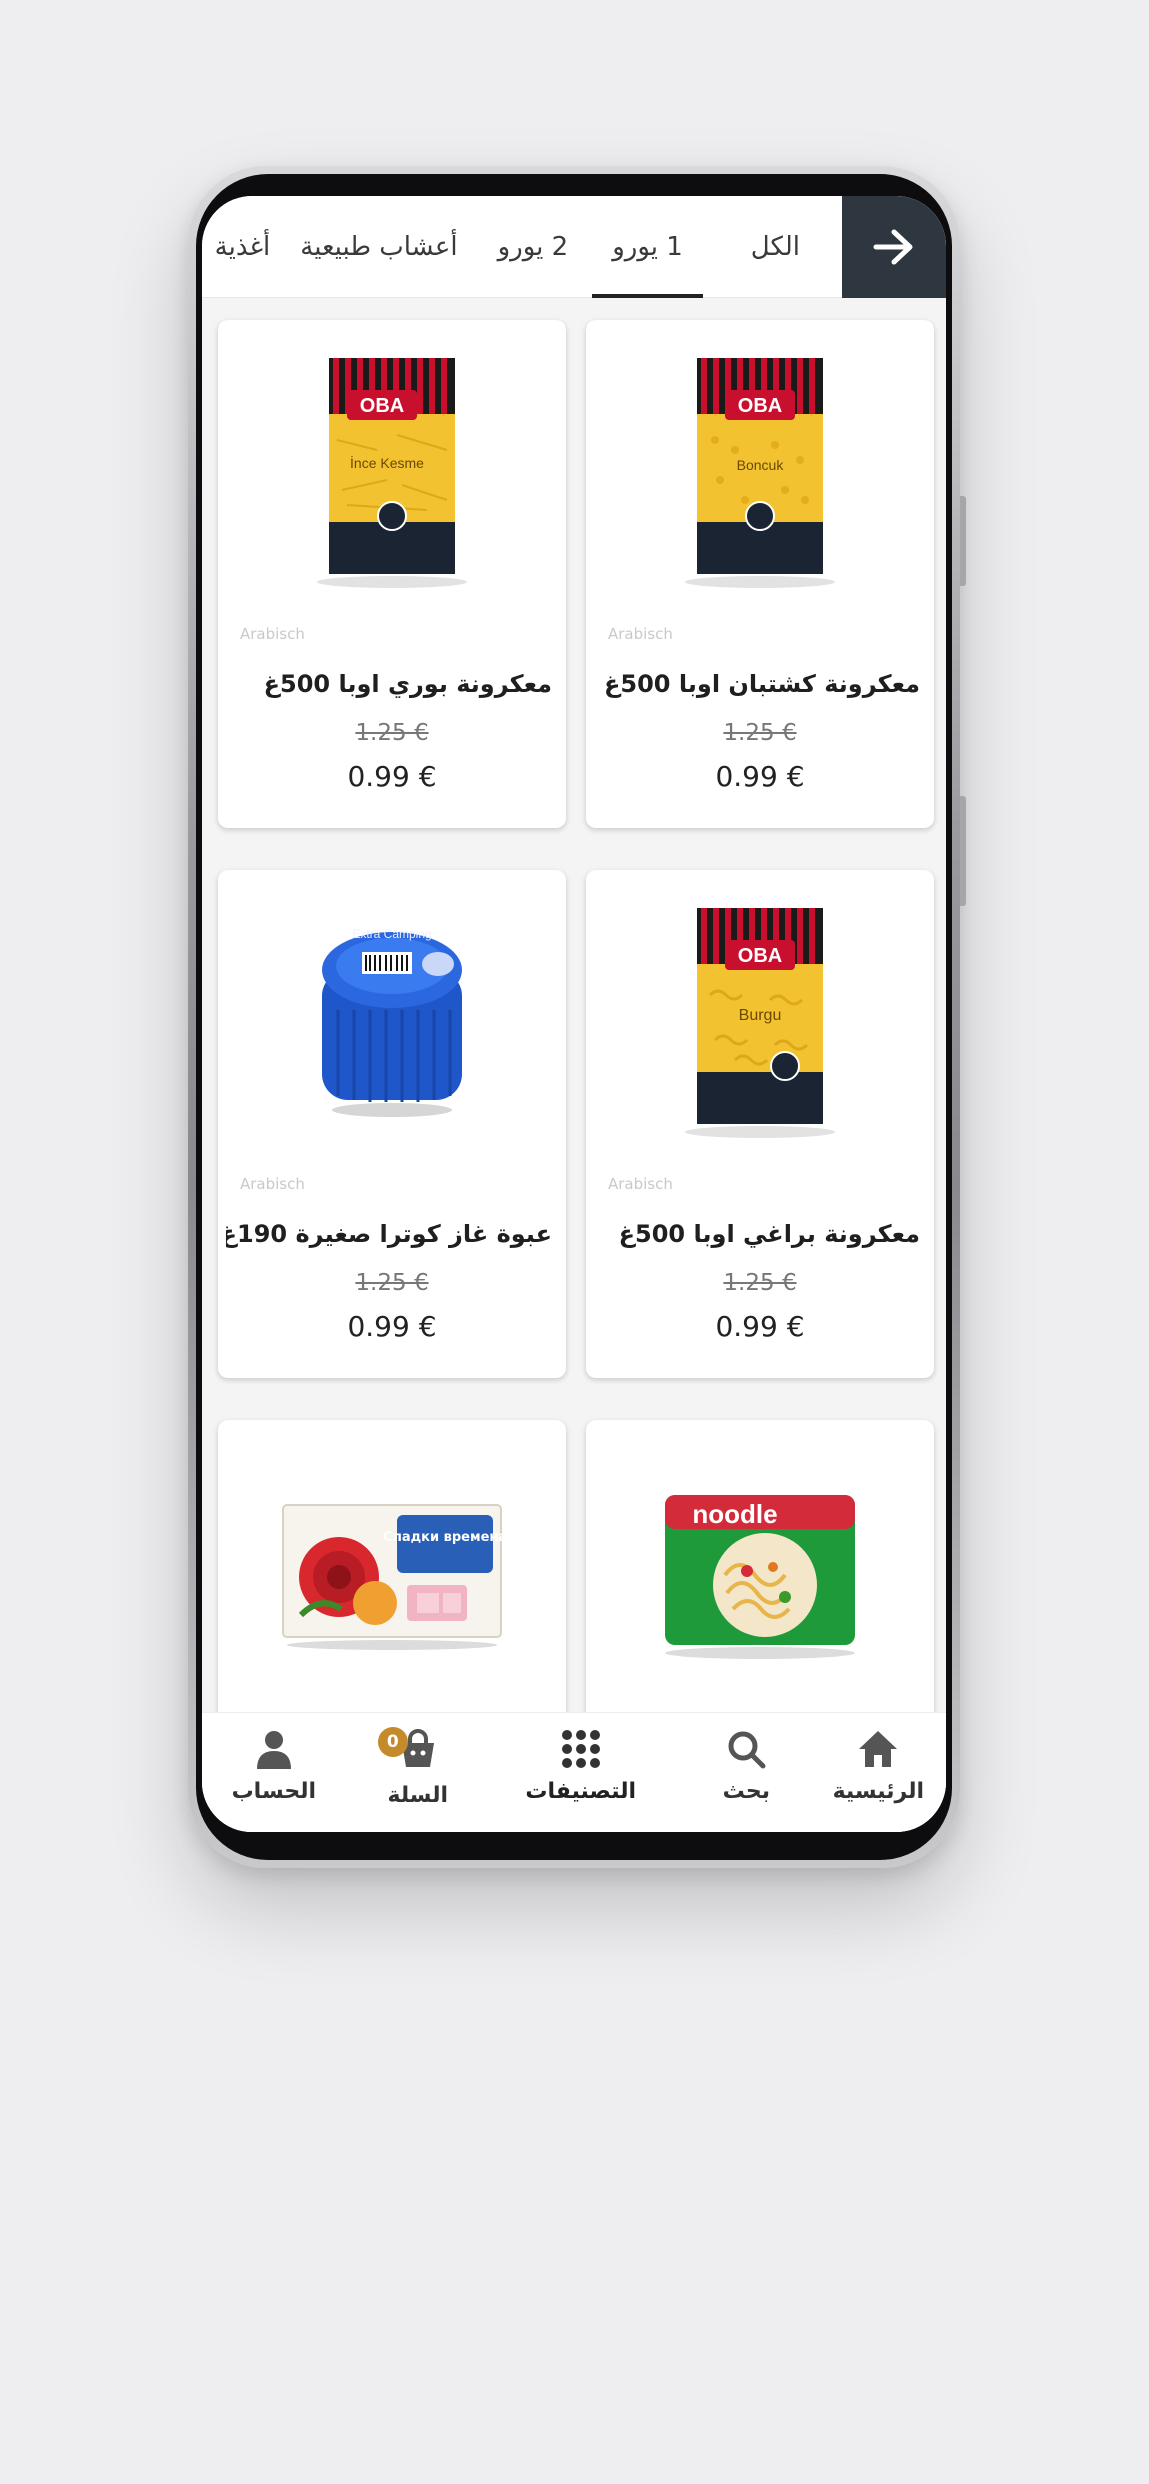  I want to click on svg-text: Boncuk, so click(761, 465).